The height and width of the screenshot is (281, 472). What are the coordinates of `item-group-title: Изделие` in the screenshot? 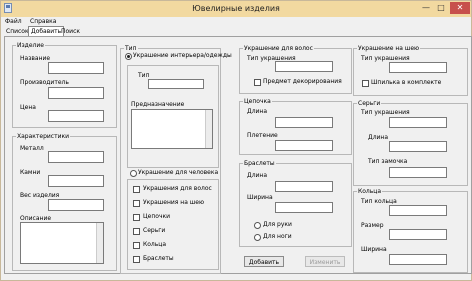 It's located at (30, 45).